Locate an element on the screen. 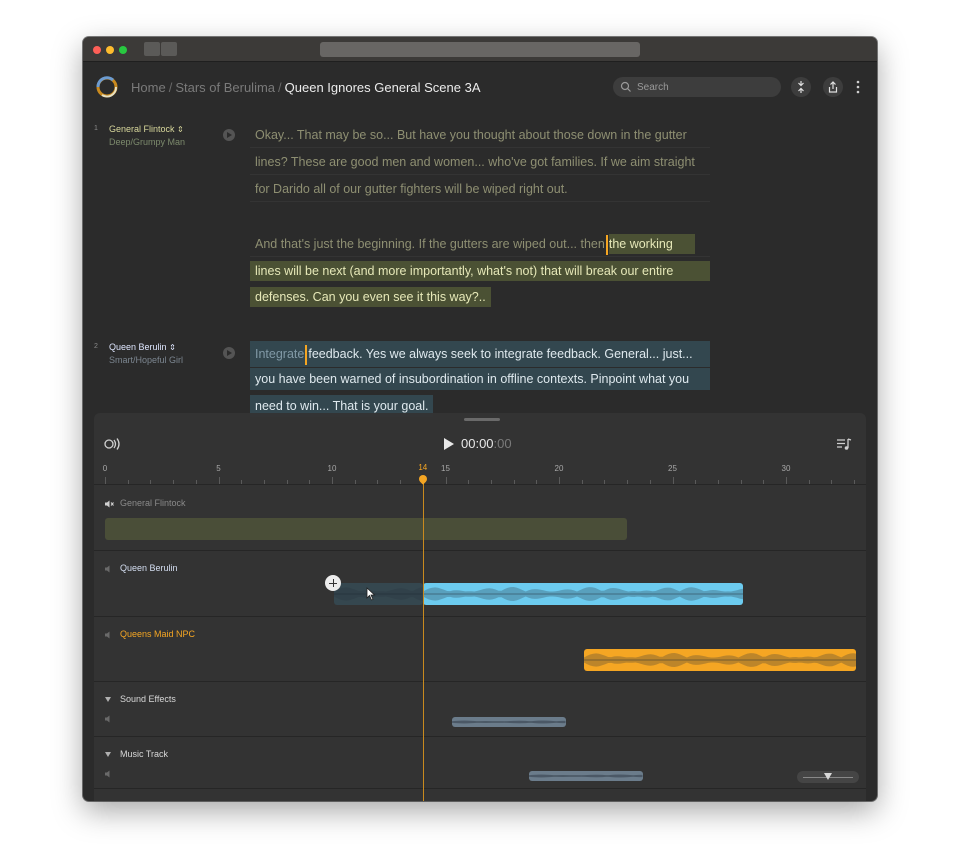 The height and width of the screenshot is (846, 960). breadcrumb-home: Home is located at coordinates (148, 87).